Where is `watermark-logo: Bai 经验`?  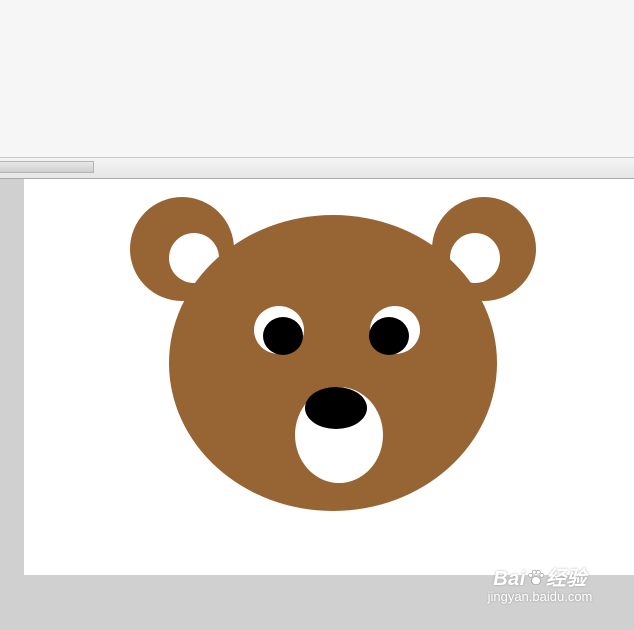
watermark-logo: Bai 经验 is located at coordinates (540, 576).